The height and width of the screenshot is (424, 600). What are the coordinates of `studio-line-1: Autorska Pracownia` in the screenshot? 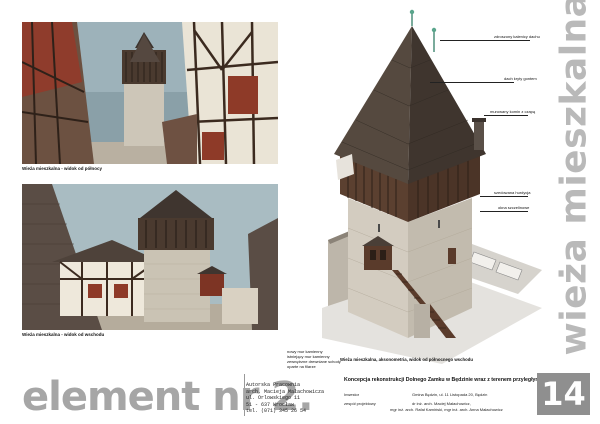 It's located at (273, 385).